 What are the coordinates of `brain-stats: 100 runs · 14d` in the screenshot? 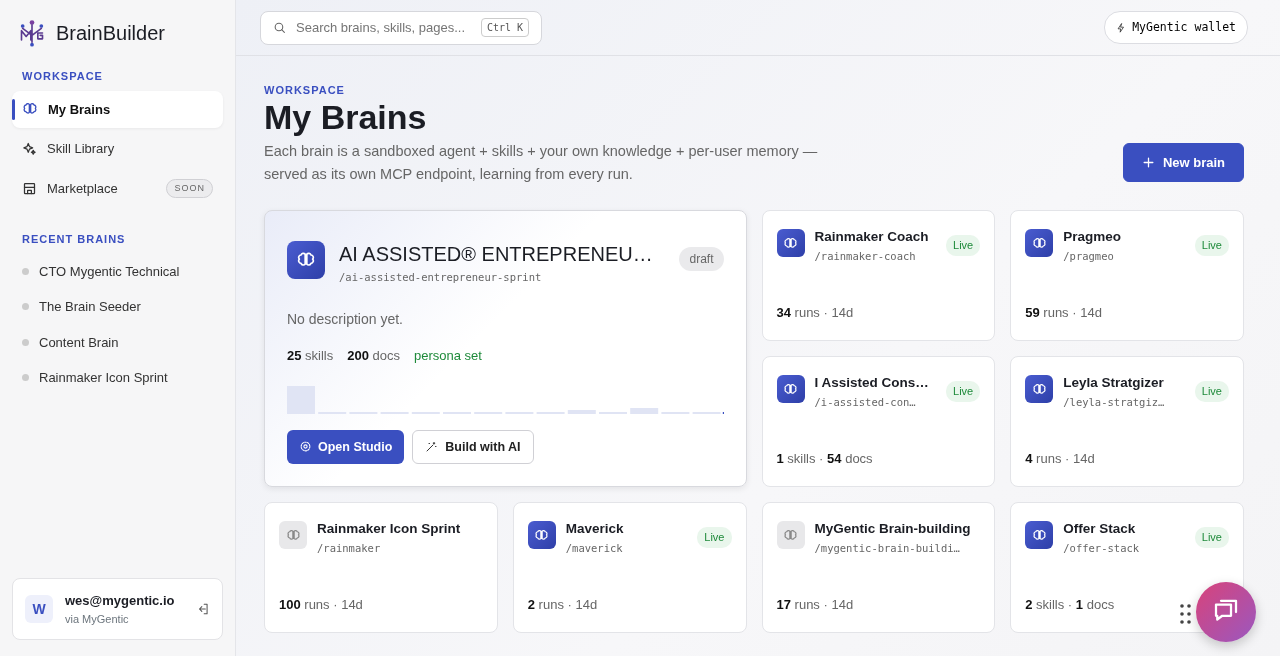 It's located at (321, 604).